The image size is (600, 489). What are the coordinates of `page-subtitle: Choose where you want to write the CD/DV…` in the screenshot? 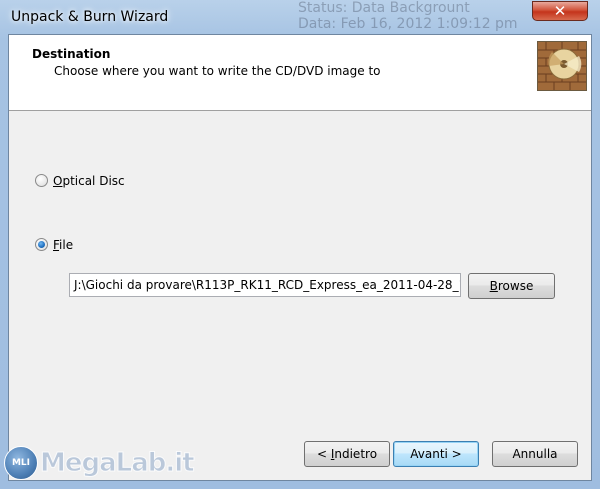 It's located at (217, 71).